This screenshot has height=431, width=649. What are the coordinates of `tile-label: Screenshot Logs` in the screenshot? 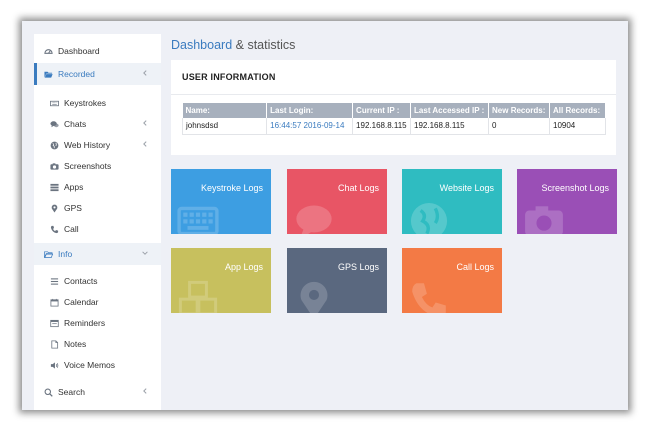 It's located at (575, 188).